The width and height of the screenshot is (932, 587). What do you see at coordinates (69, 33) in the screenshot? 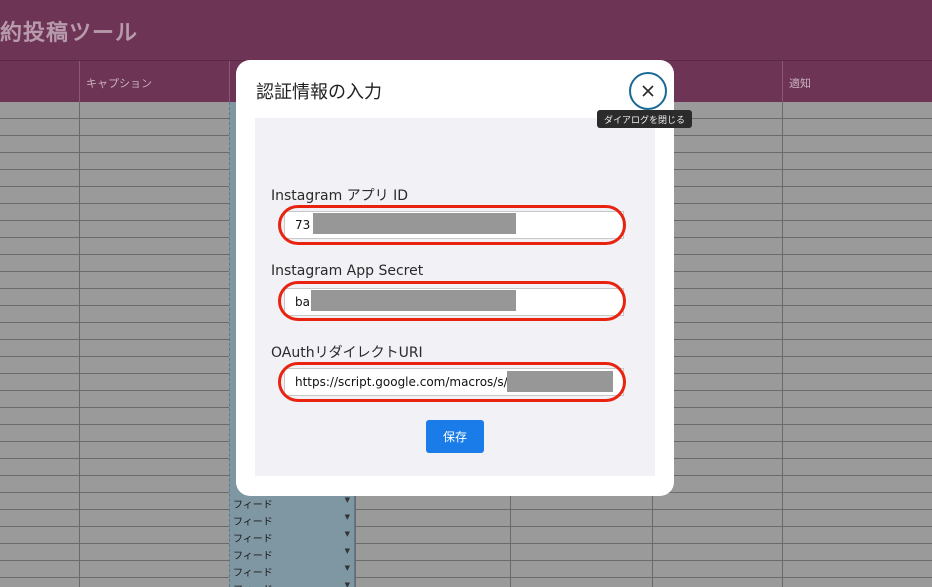
I see `sheet-title: 約投稿ツール` at bounding box center [69, 33].